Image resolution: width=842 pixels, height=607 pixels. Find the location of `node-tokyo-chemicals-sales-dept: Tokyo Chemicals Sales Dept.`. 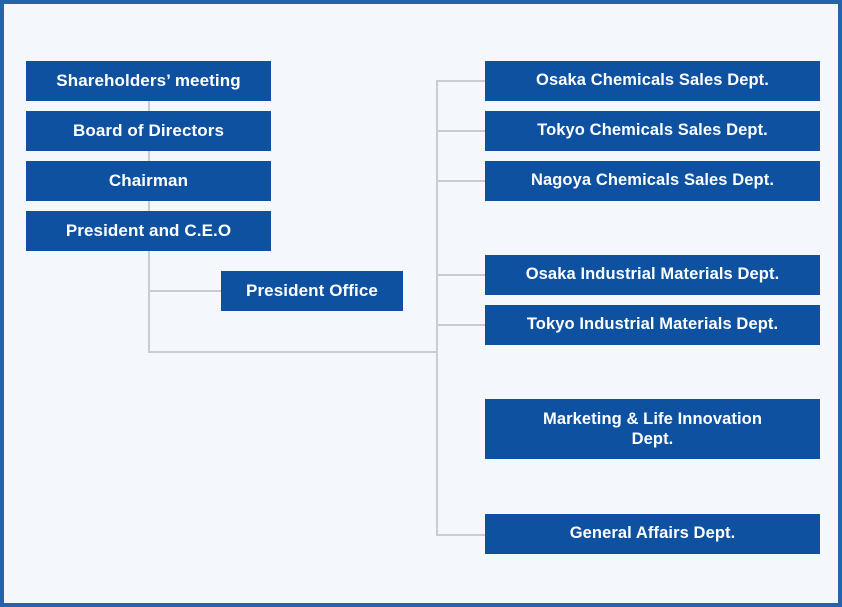

node-tokyo-chemicals-sales-dept: Tokyo Chemicals Sales Dept. is located at coordinates (652, 131).